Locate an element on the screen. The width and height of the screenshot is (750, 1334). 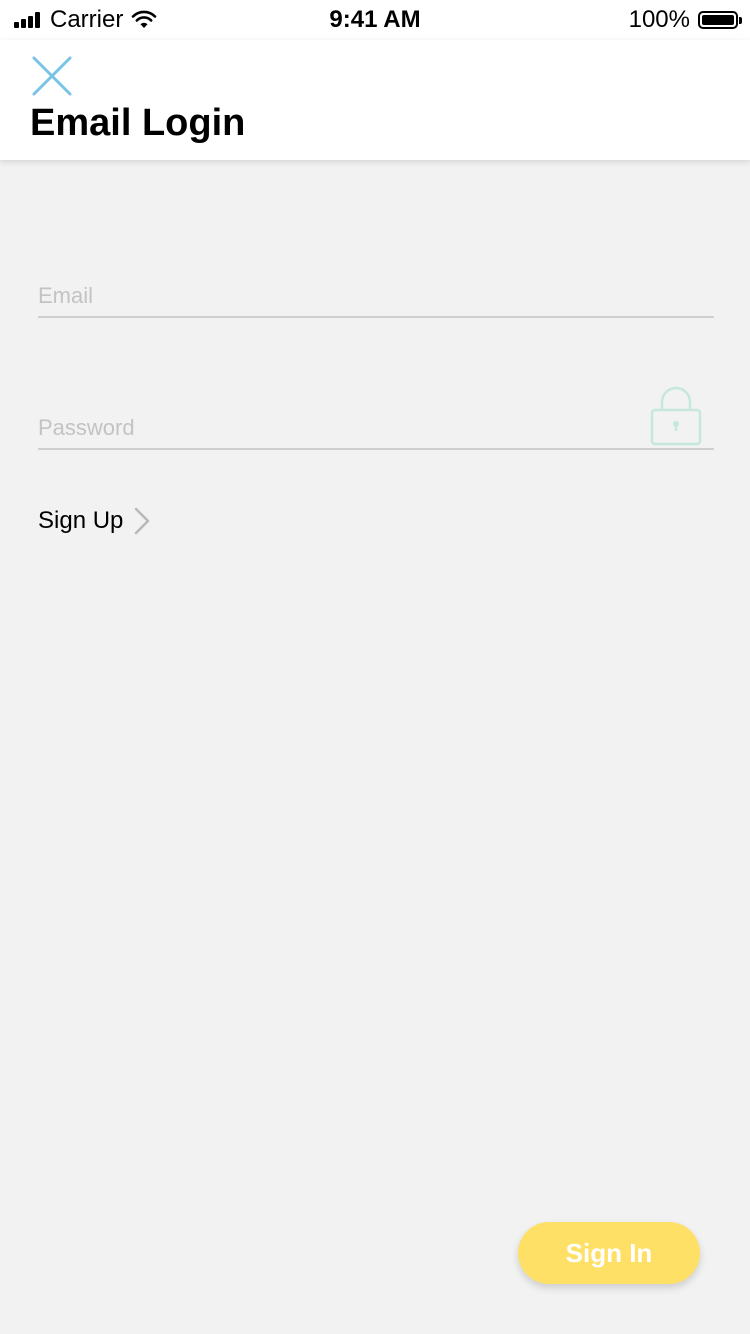
password-input is located at coordinates (376, 428).